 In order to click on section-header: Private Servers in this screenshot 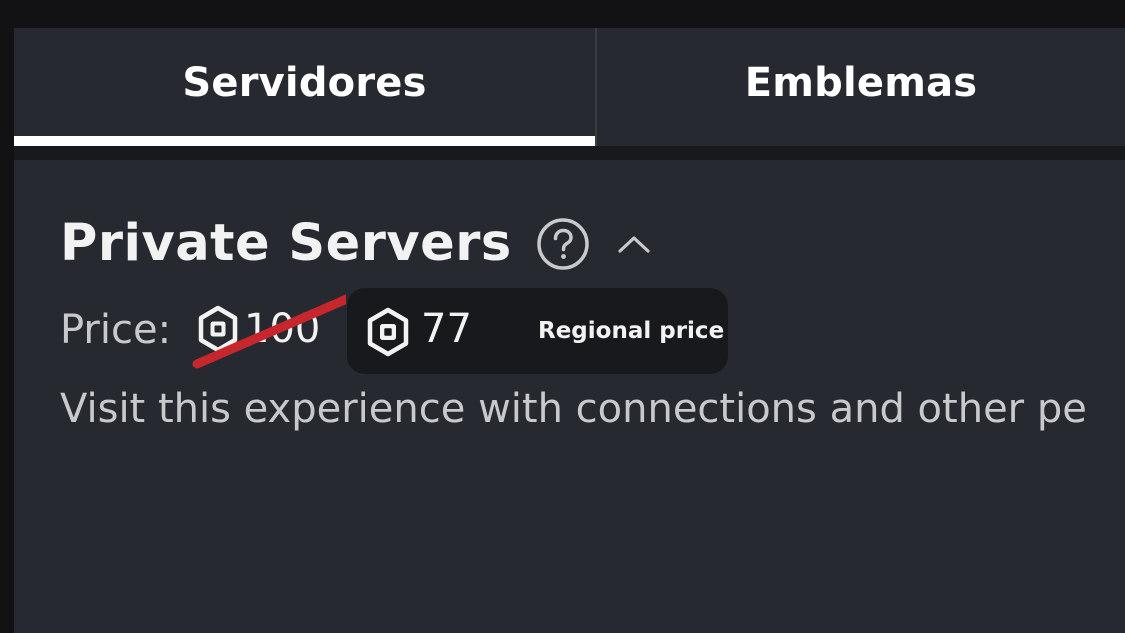, I will do `click(356, 243)`.